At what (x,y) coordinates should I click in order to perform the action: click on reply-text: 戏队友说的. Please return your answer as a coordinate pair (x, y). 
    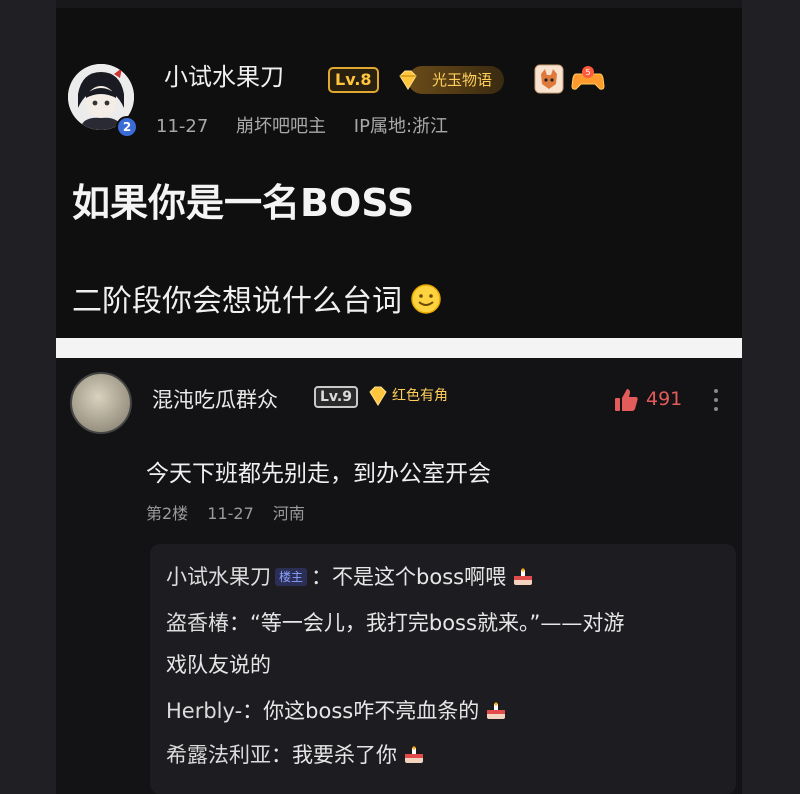
    Looking at the image, I should click on (218, 665).